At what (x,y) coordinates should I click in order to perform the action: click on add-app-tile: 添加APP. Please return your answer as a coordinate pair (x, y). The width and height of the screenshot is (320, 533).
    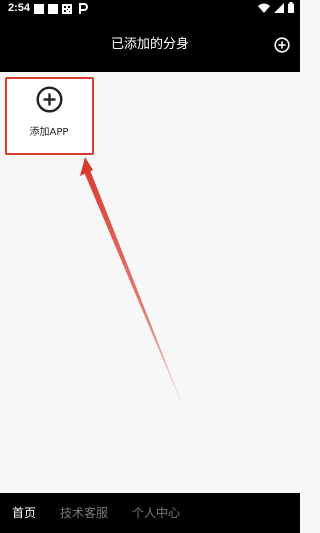
    Looking at the image, I should click on (49, 115).